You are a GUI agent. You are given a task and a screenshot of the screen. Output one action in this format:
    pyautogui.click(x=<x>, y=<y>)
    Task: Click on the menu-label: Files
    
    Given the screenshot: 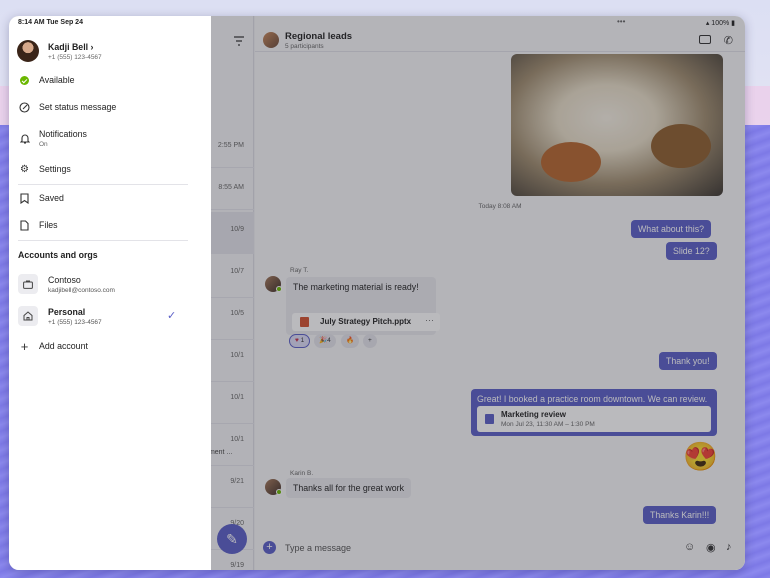 What is the action you would take?
    pyautogui.click(x=48, y=225)
    